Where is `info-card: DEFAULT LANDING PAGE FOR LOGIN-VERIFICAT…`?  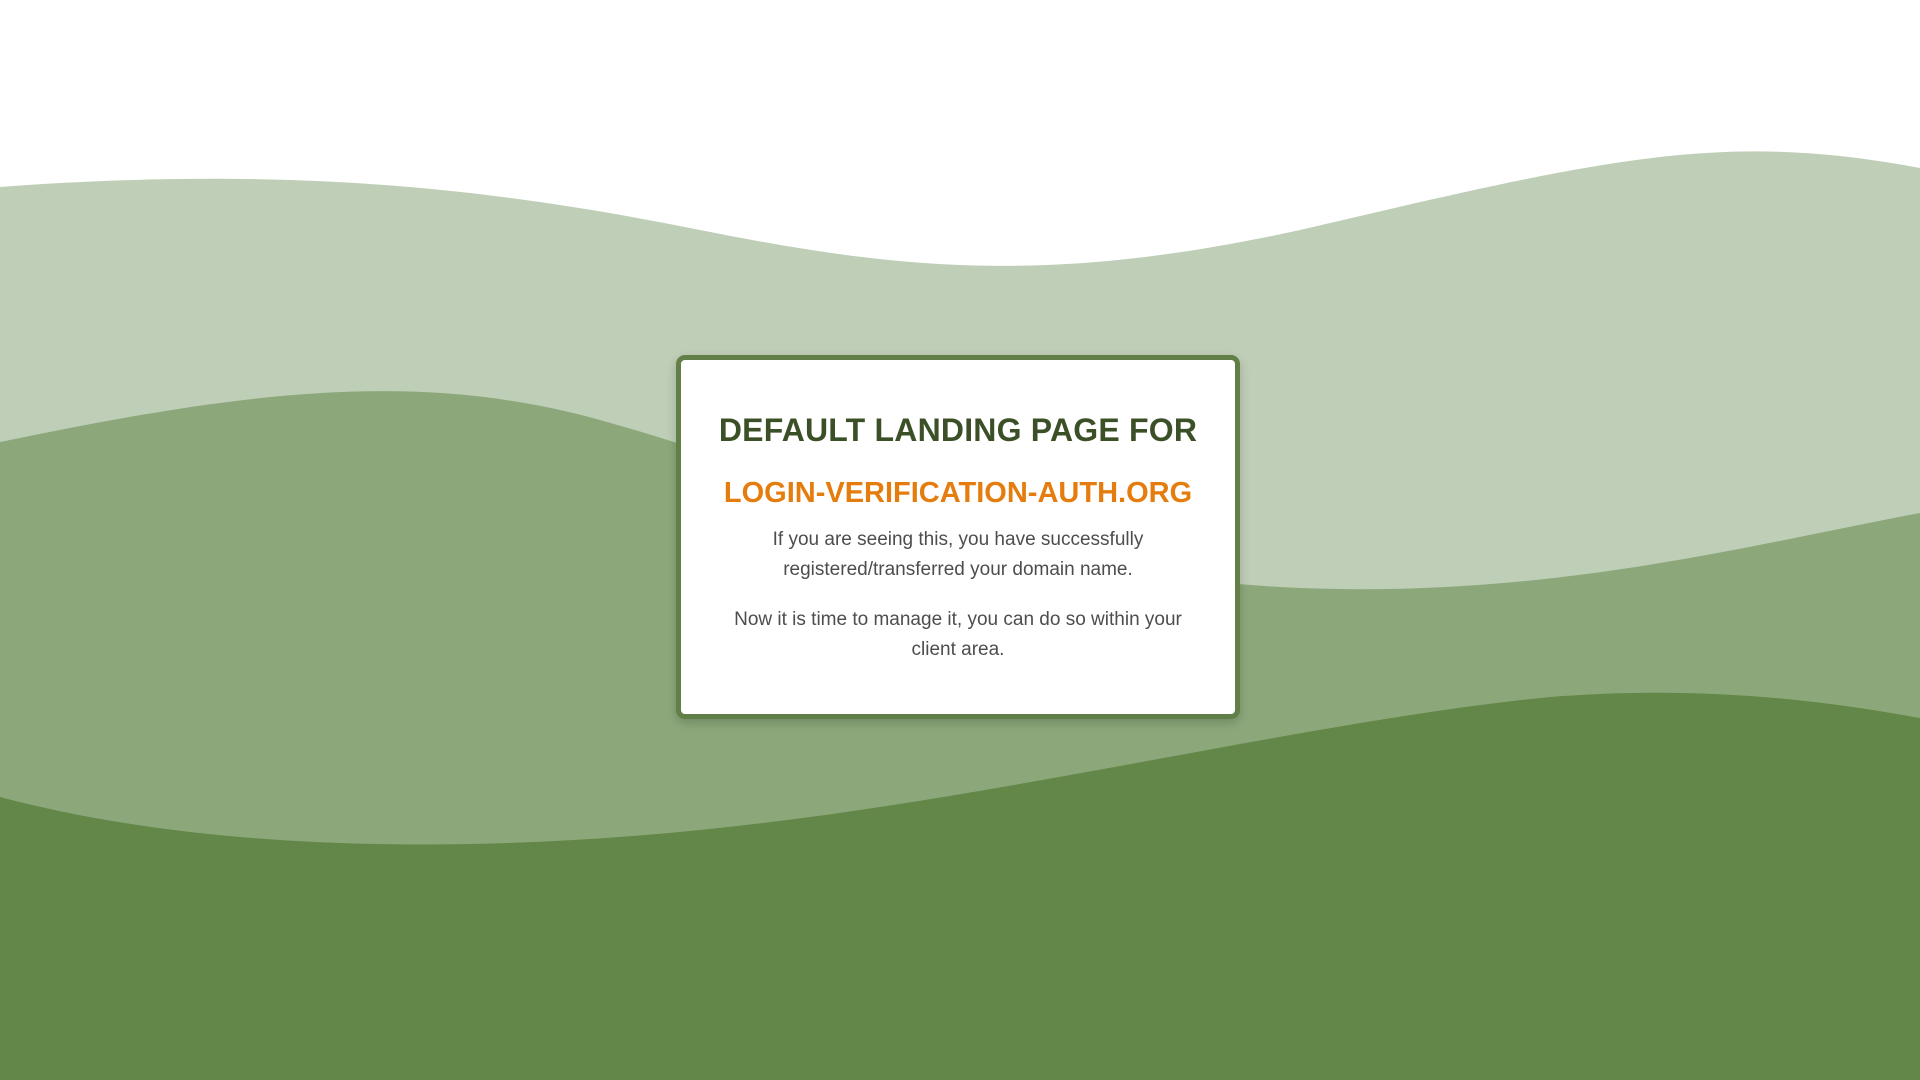
info-card: DEFAULT LANDING PAGE FOR LOGIN-VERIFICAT… is located at coordinates (958, 537).